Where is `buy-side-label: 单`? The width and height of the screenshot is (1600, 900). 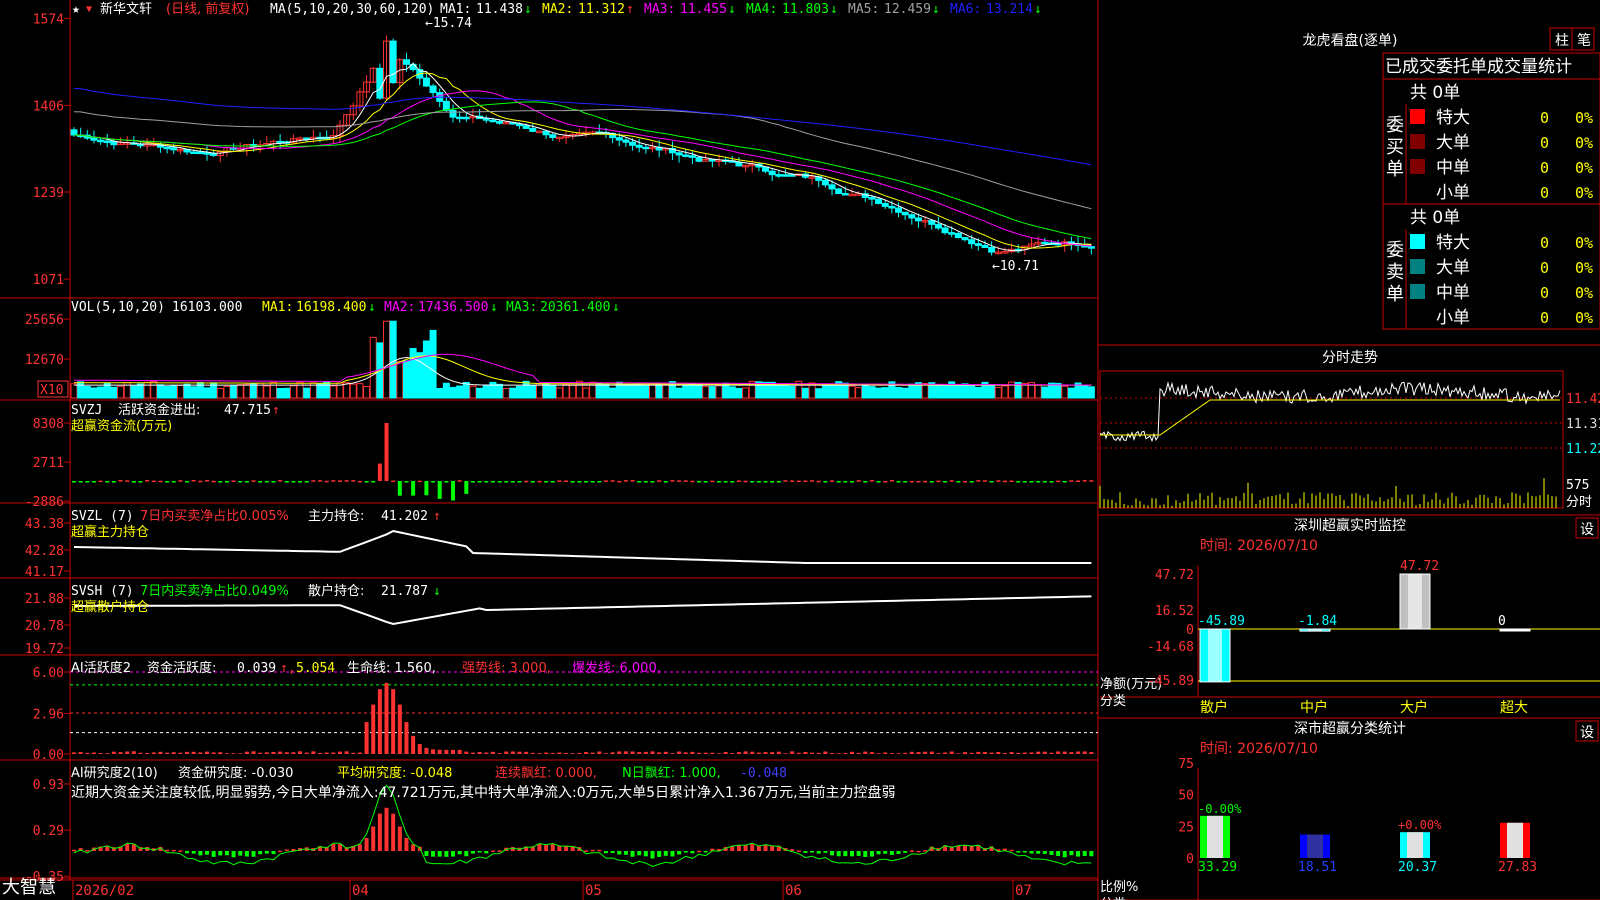 buy-side-label: 单 is located at coordinates (1395, 169).